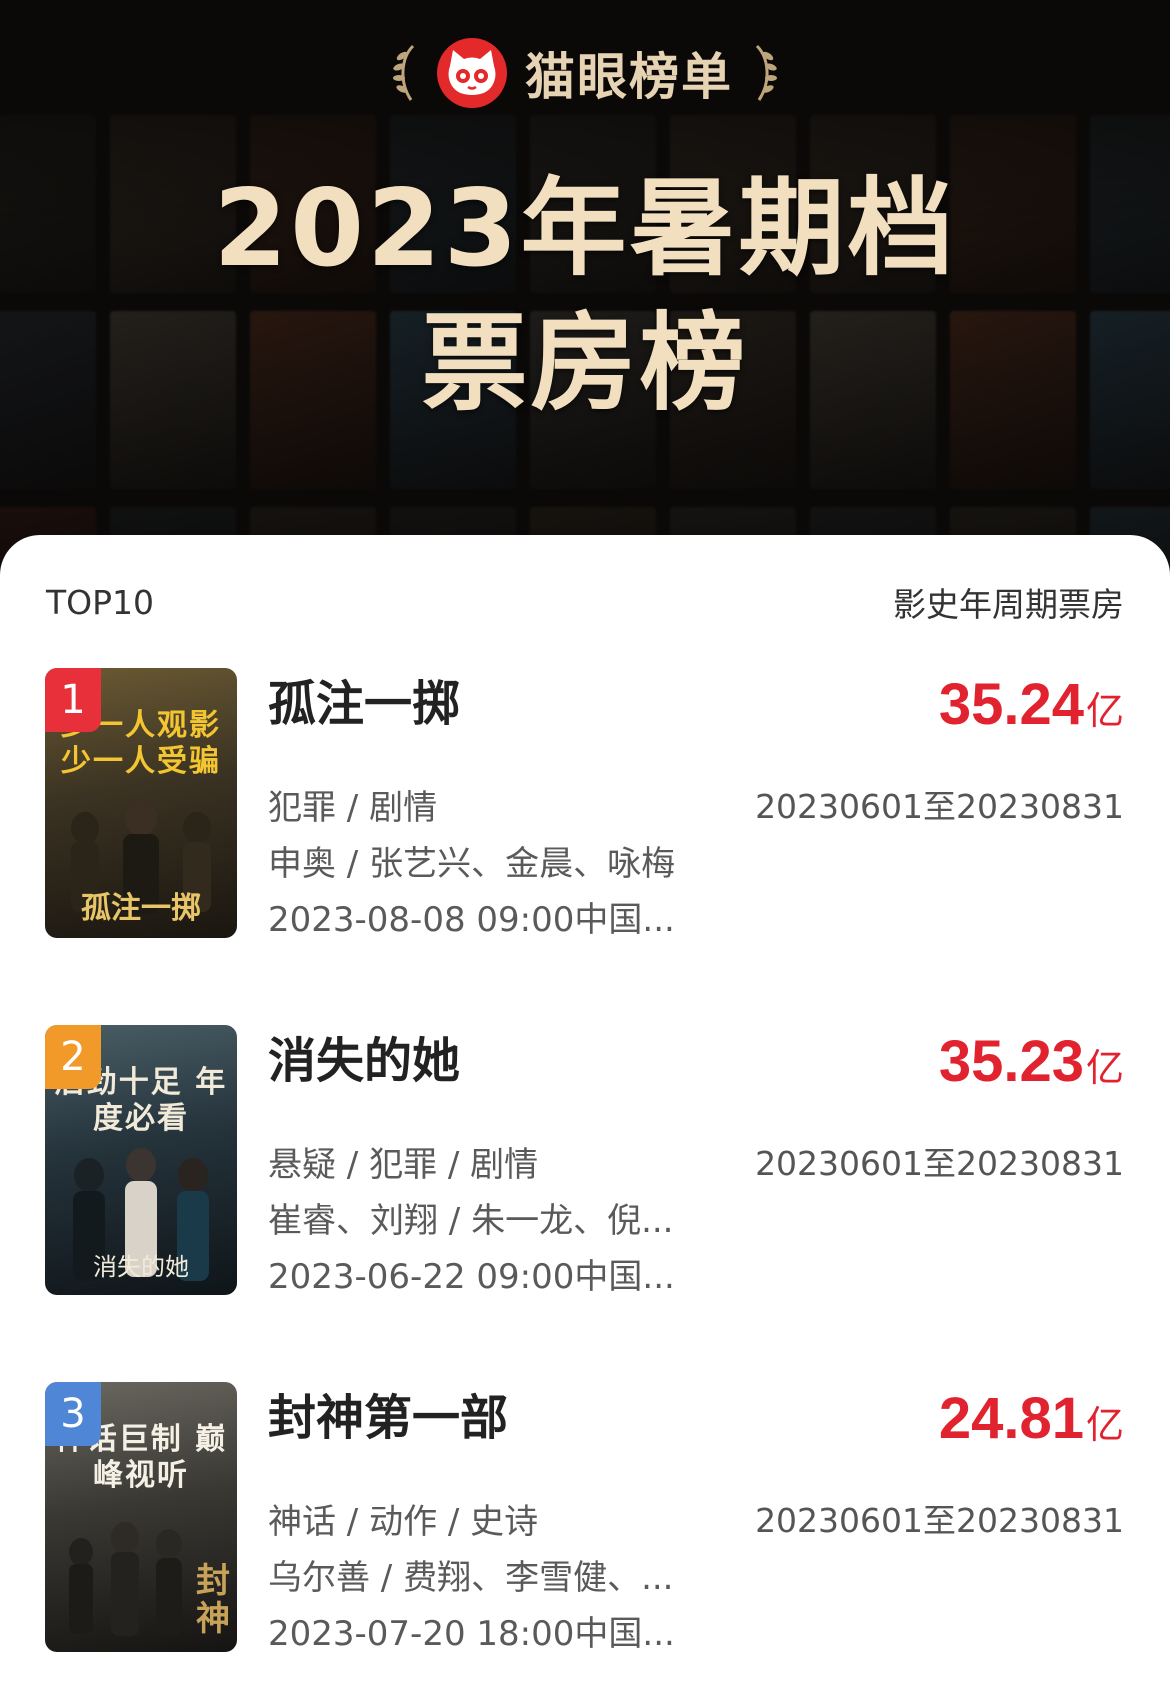 The height and width of the screenshot is (1692, 1170). I want to click on maoyan-cat-icon, so click(472, 73).